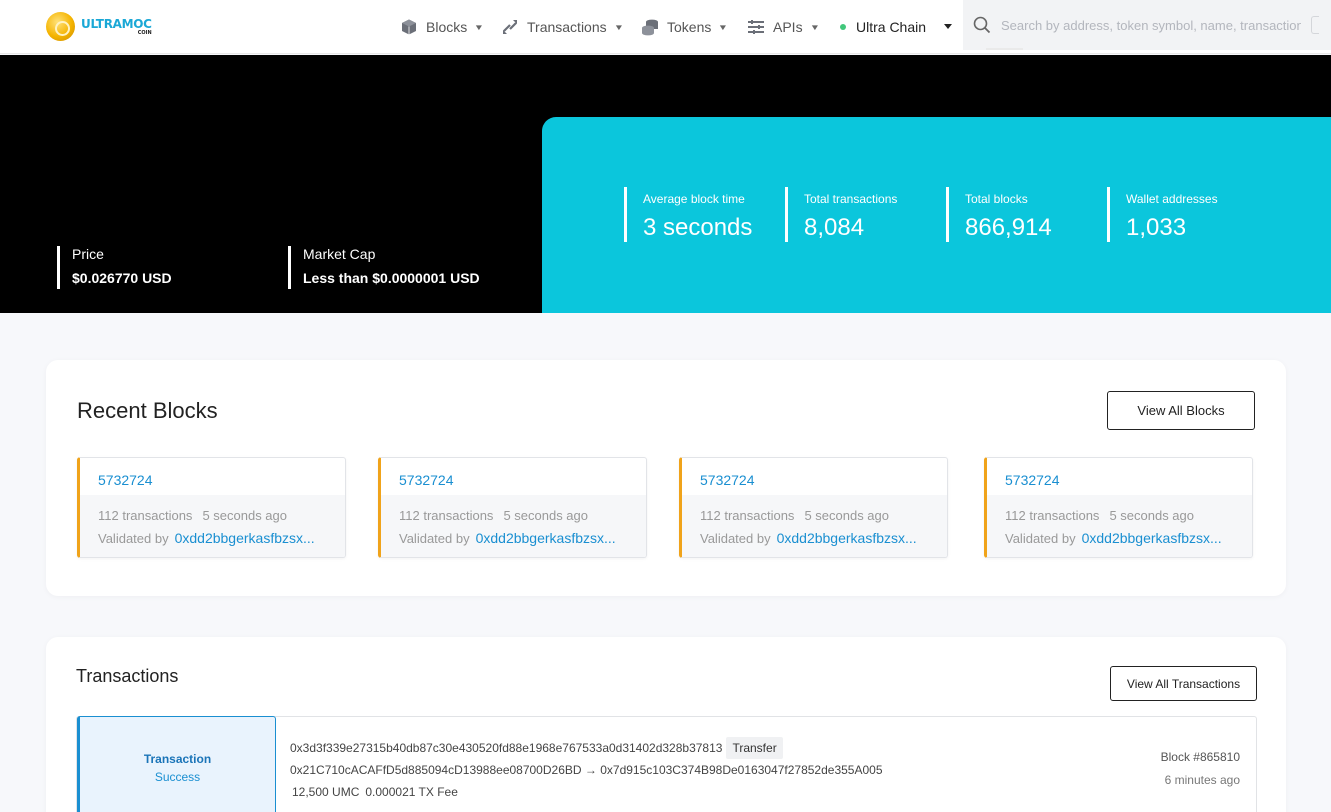 Image resolution: width=1331 pixels, height=812 pixels. I want to click on metric-label: Total transactions, so click(851, 199).